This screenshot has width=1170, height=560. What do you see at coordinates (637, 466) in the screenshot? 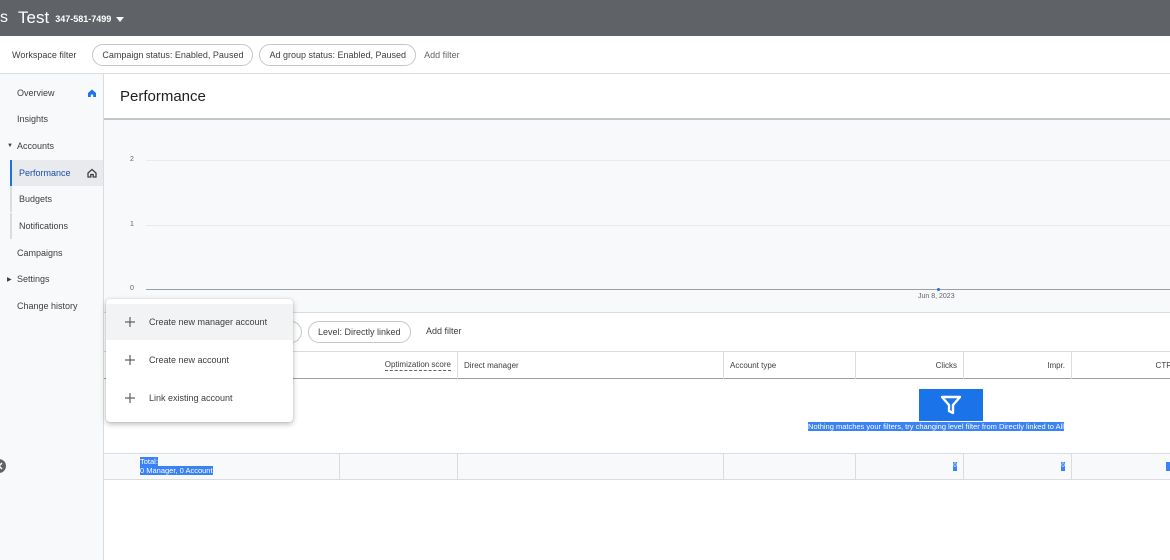
I see `table-total-row: Total: 0 Manager, 0 Account 0 0` at bounding box center [637, 466].